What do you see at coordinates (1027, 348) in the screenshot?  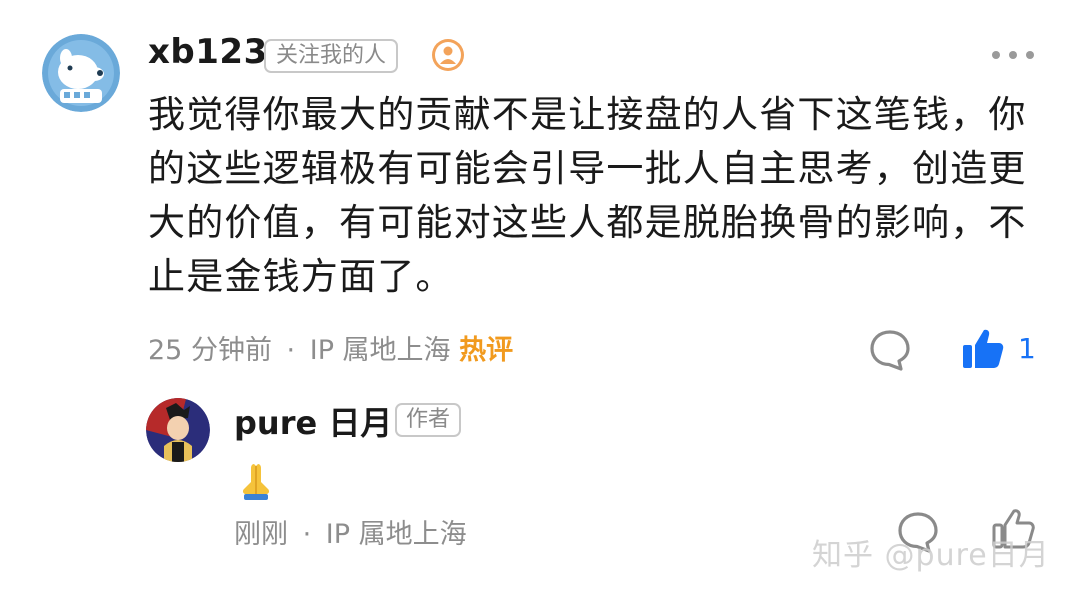 I see `like-count: 1` at bounding box center [1027, 348].